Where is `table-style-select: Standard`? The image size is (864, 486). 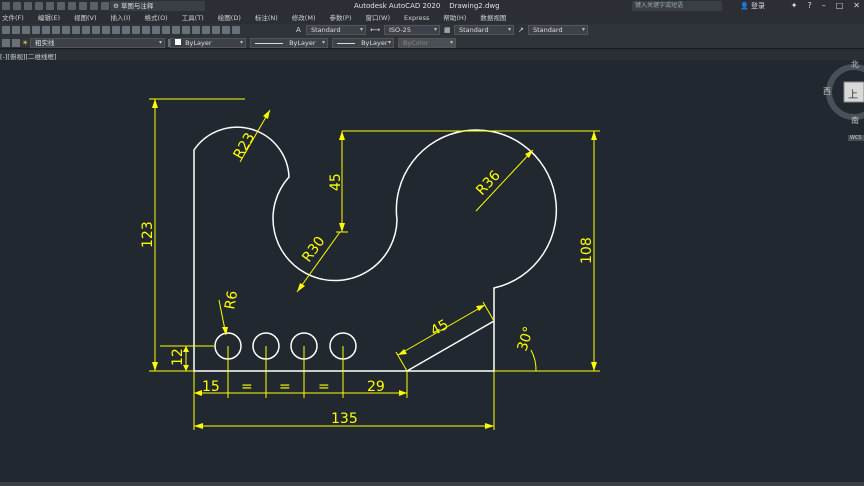
table-style-select: Standard is located at coordinates (484, 30).